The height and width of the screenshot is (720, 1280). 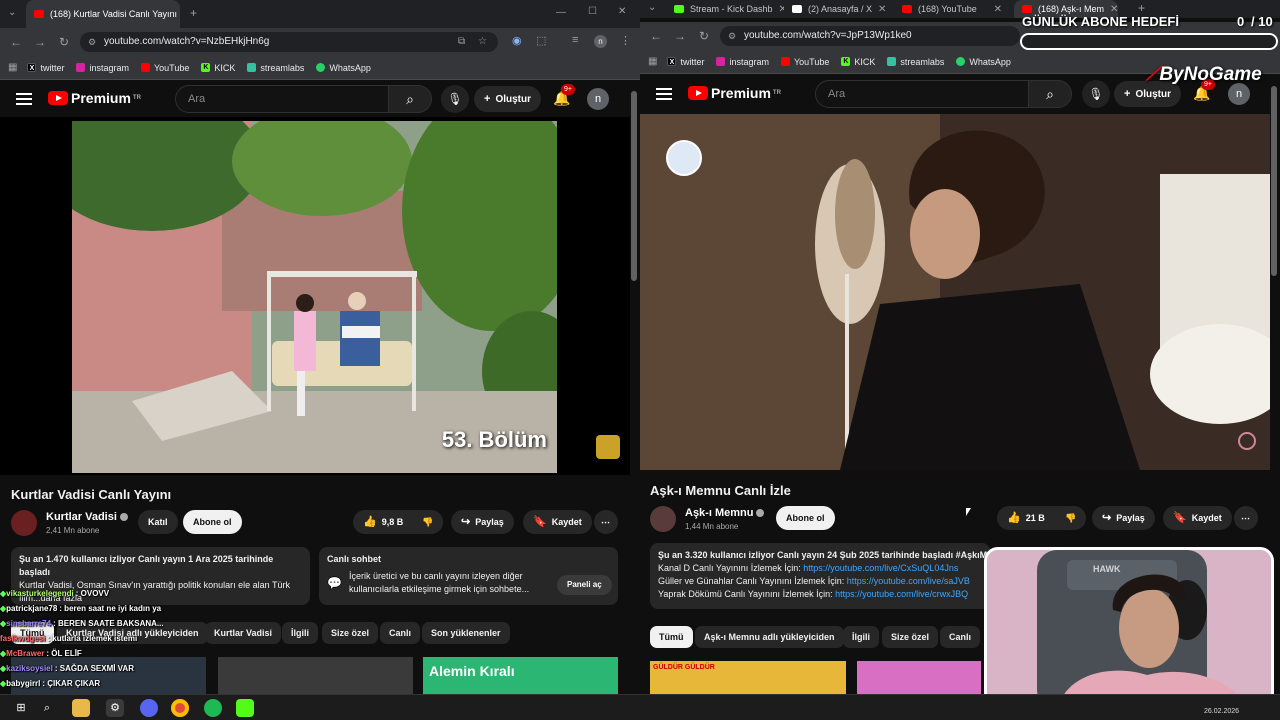 I want to click on bookmark-star-icon: ☆, so click(x=482, y=42).